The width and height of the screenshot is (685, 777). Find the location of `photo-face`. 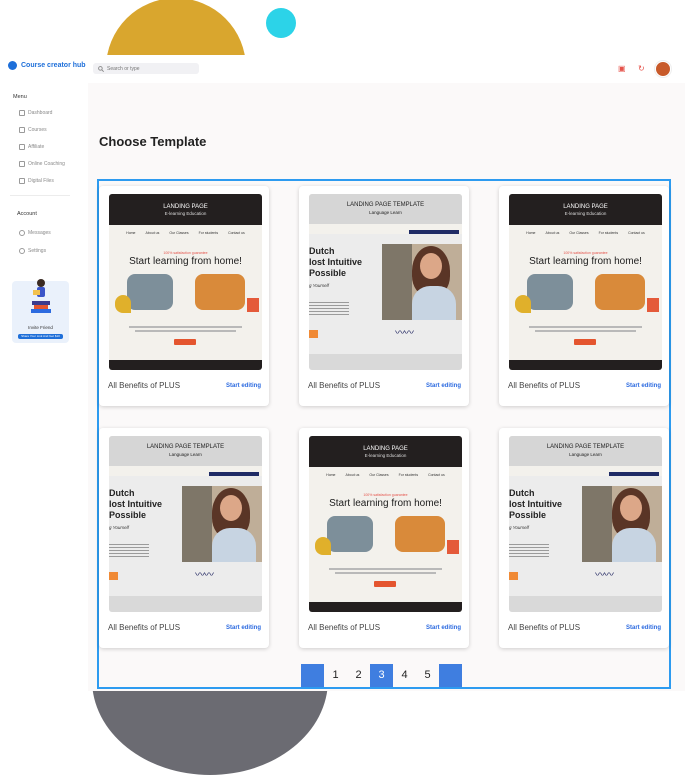

photo-face is located at coordinates (631, 508).